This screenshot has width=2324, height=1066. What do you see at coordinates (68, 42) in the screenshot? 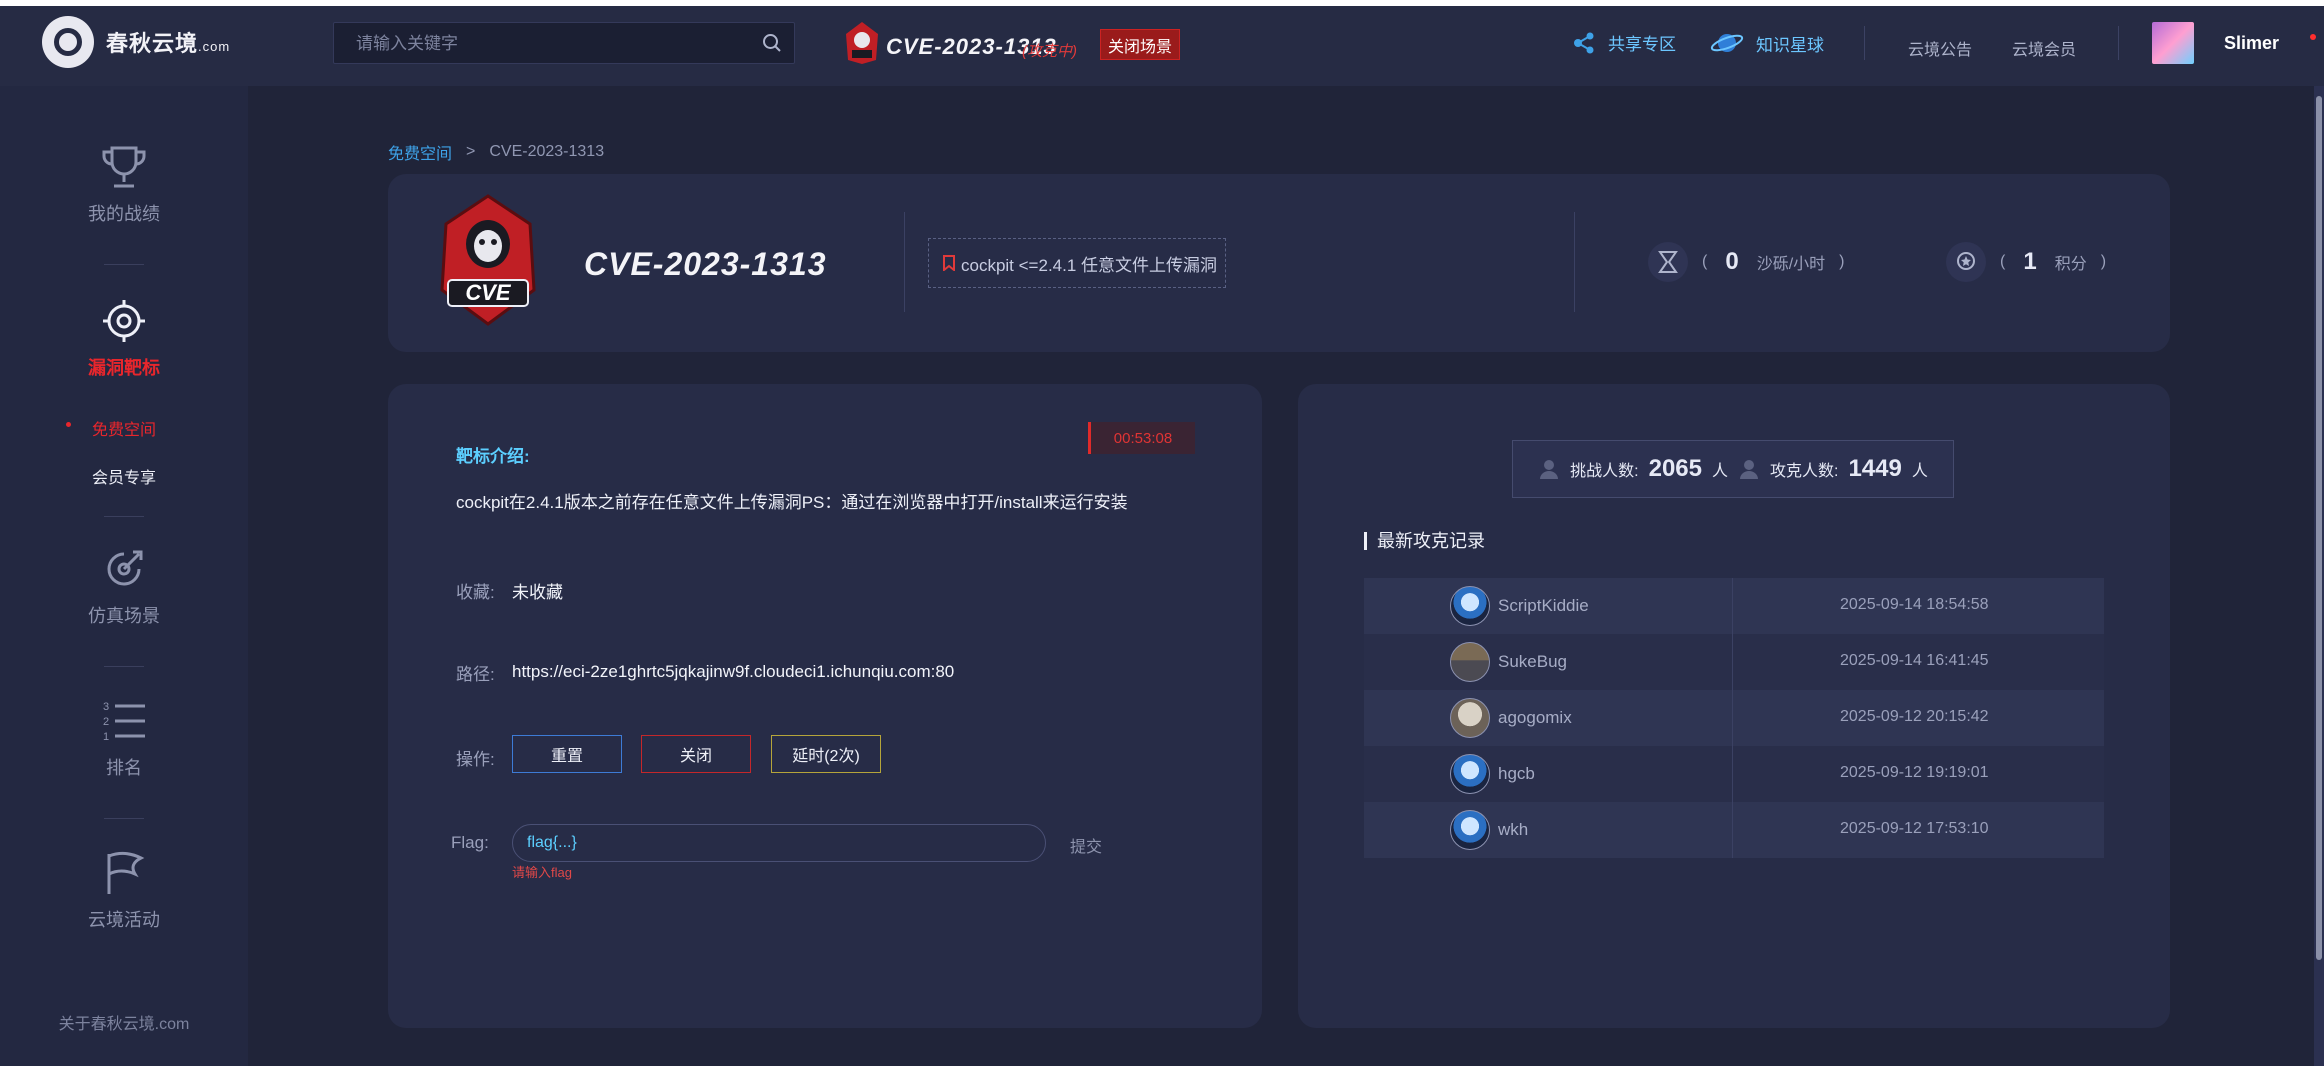
I see `logo-icon` at bounding box center [68, 42].